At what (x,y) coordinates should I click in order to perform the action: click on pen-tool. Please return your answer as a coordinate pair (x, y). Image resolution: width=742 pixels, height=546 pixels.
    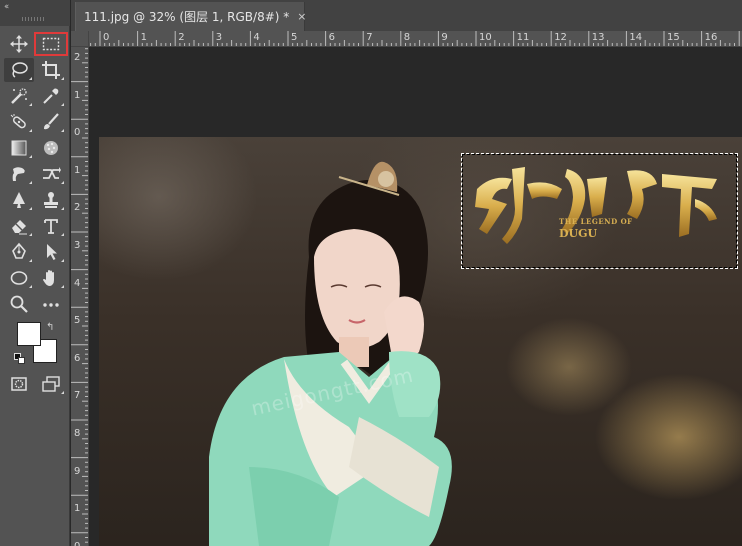
    Looking at the image, I should click on (19, 252).